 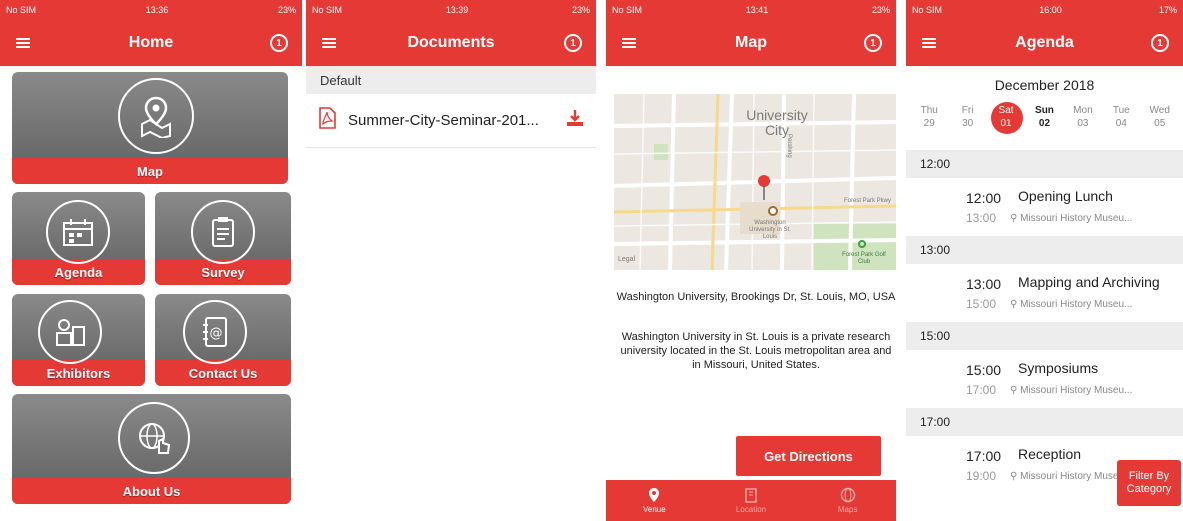 I want to click on status-bar: No SIM 16:00 17%, so click(x=1044, y=10).